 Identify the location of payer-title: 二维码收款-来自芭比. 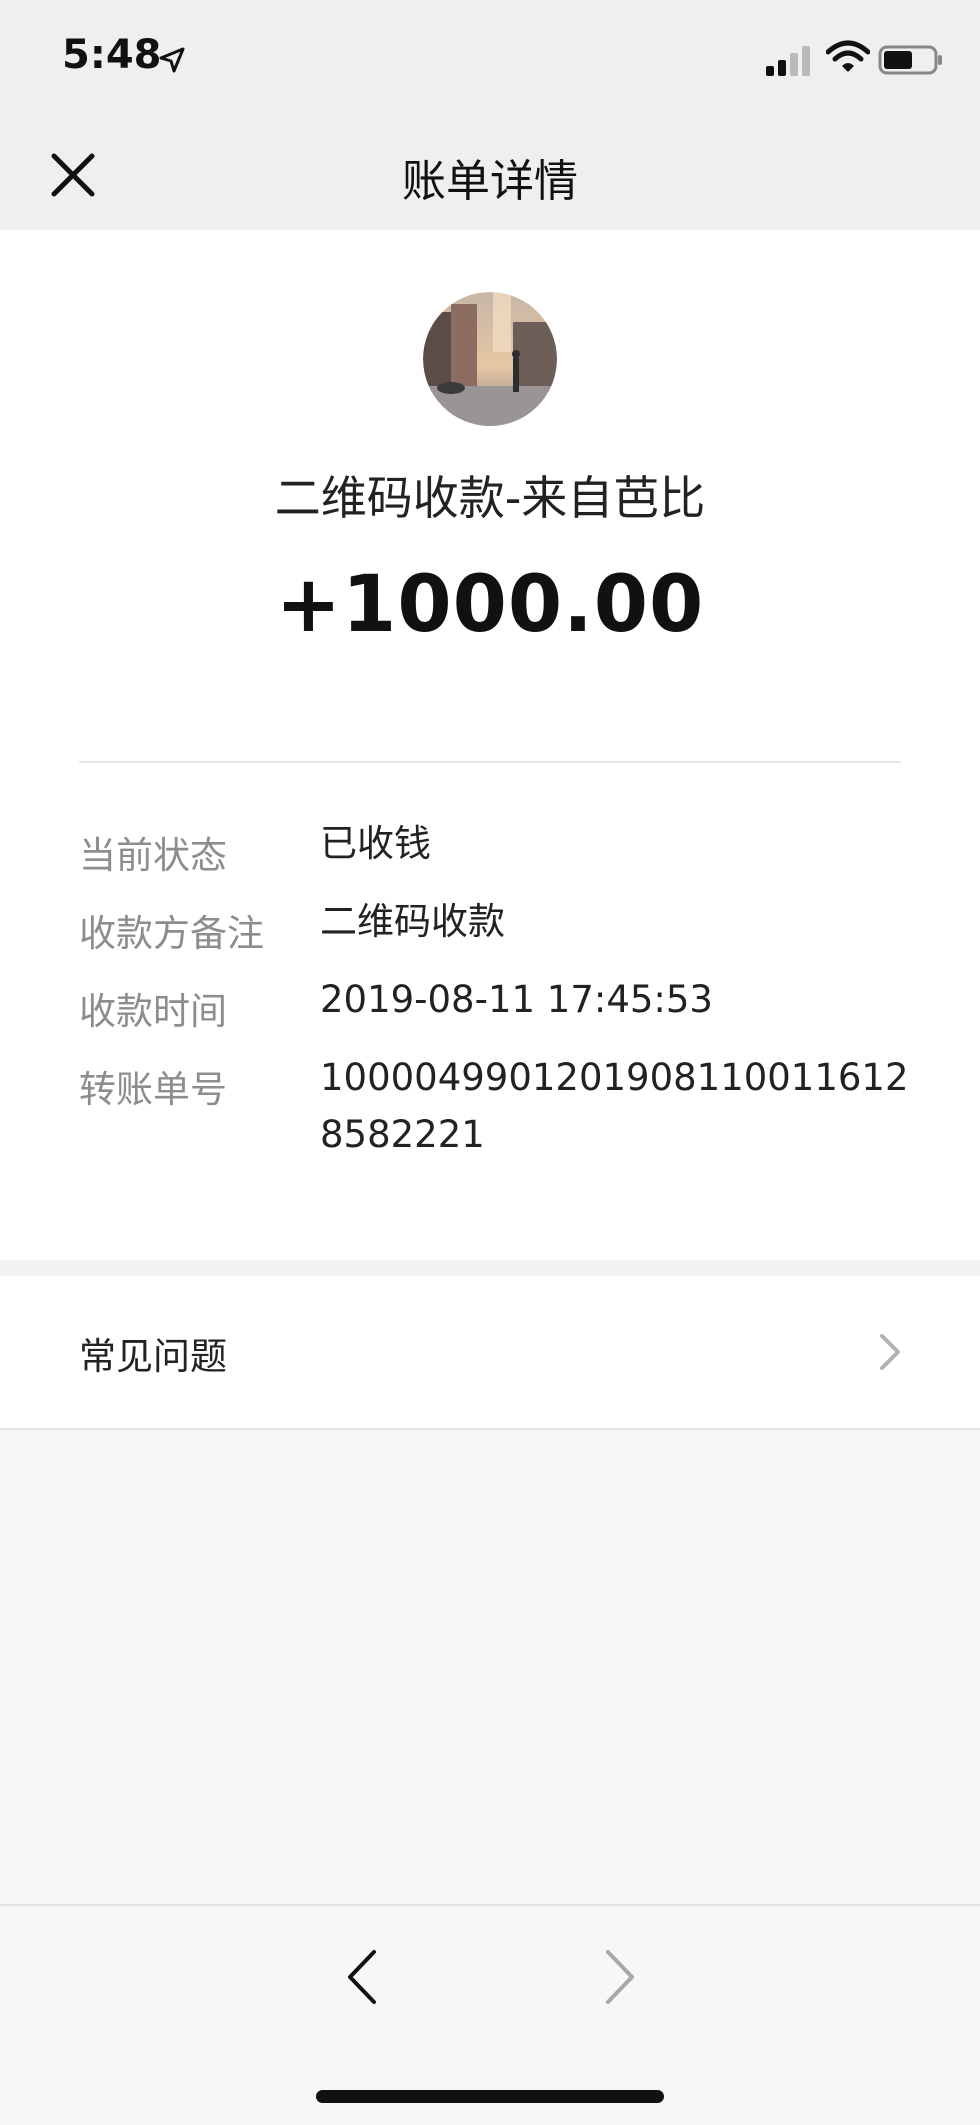
(490, 498).